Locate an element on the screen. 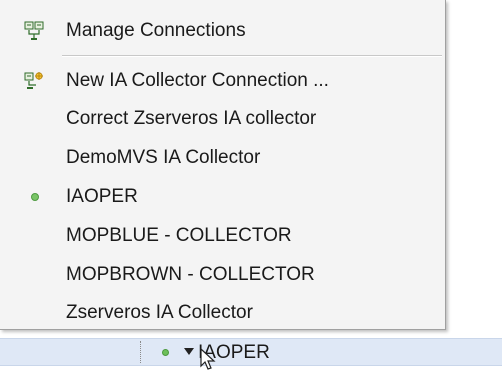  new-connection-icon is located at coordinates (33, 80).